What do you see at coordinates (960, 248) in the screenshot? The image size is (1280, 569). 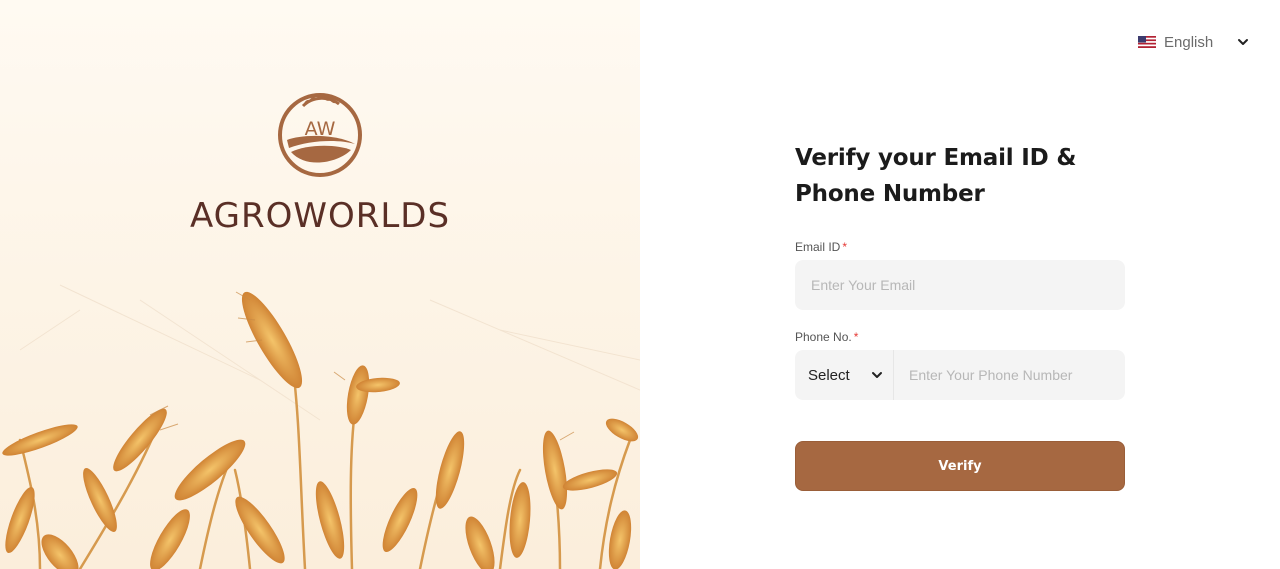 I see `email-label: Email ID *` at bounding box center [960, 248].